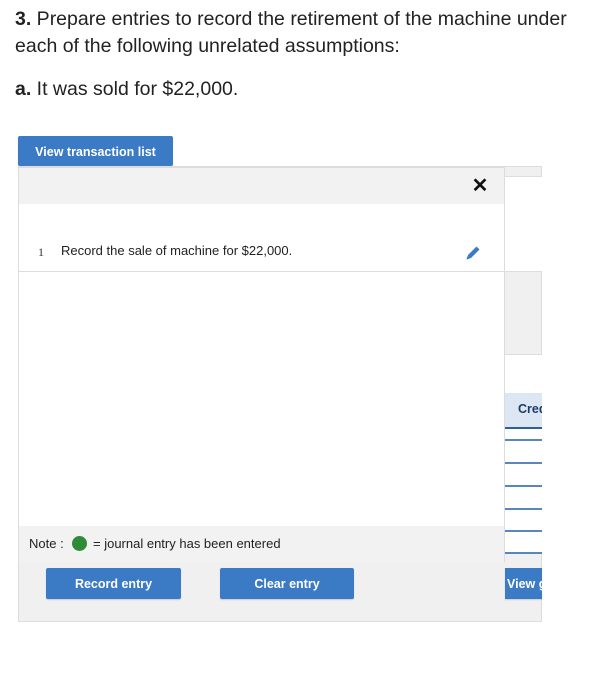  What do you see at coordinates (113, 583) in the screenshot?
I see `record-entry-button: Record entry` at bounding box center [113, 583].